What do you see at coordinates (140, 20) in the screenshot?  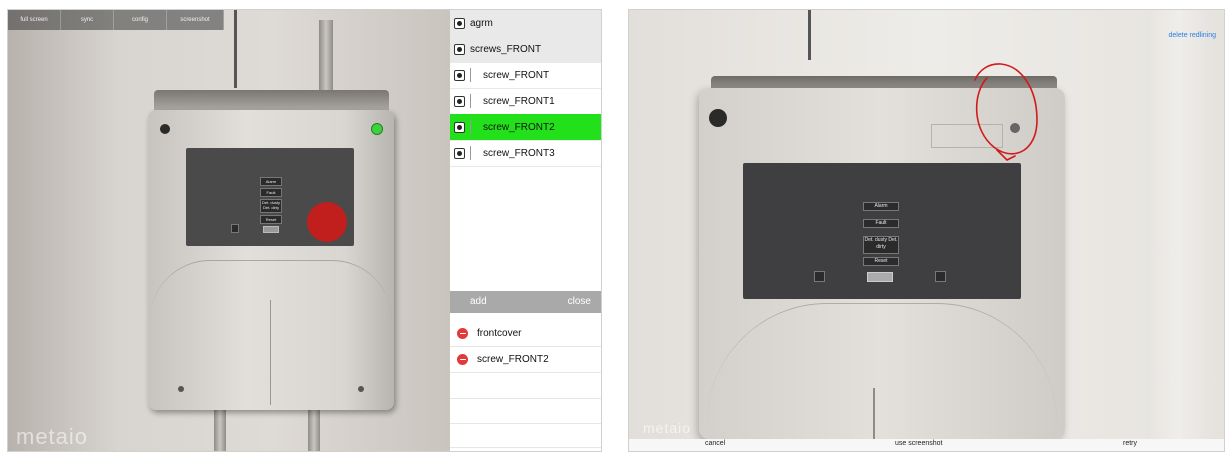 I see `config-button: config` at bounding box center [140, 20].